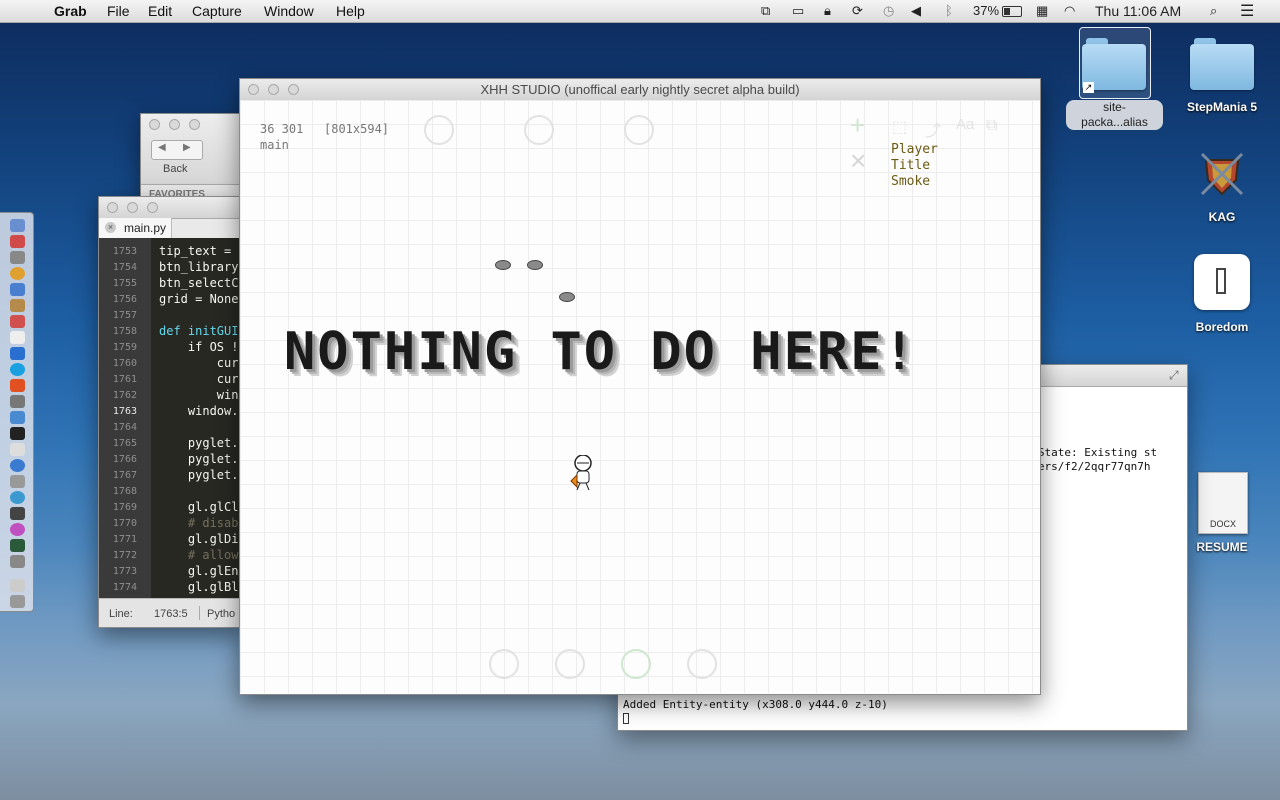  I want to click on code-line: gl.glDi, so click(199, 539).